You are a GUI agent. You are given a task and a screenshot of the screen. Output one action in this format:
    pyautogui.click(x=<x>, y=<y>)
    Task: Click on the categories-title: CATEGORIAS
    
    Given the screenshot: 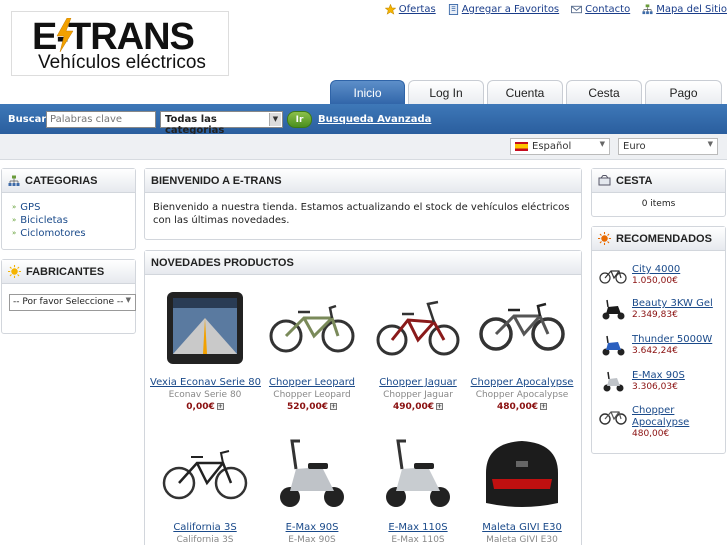 What is the action you would take?
    pyautogui.click(x=61, y=180)
    